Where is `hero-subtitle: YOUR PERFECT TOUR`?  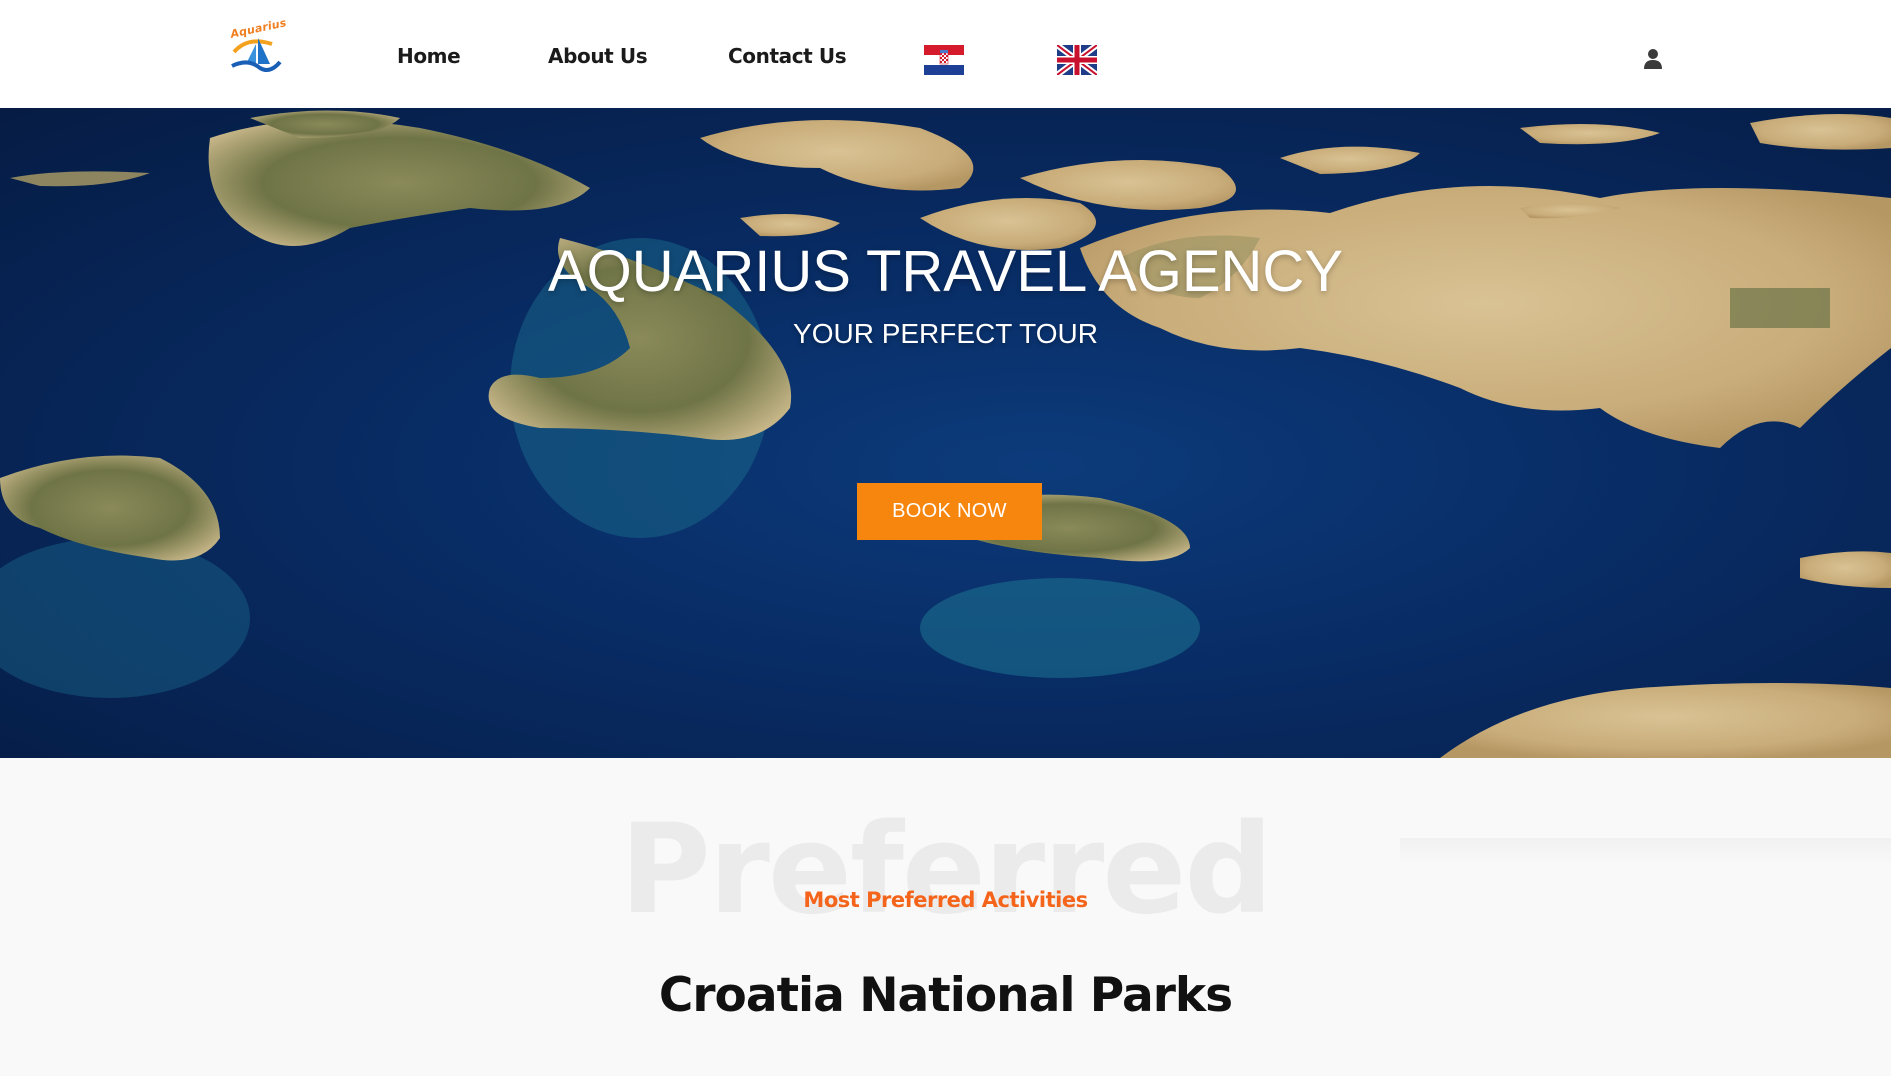
hero-subtitle: YOUR PERFECT TOUR is located at coordinates (945, 333).